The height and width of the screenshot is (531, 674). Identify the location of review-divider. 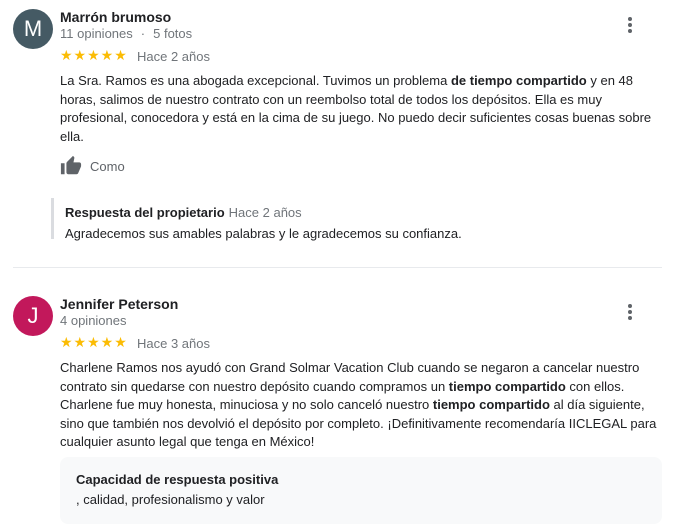
(337, 267).